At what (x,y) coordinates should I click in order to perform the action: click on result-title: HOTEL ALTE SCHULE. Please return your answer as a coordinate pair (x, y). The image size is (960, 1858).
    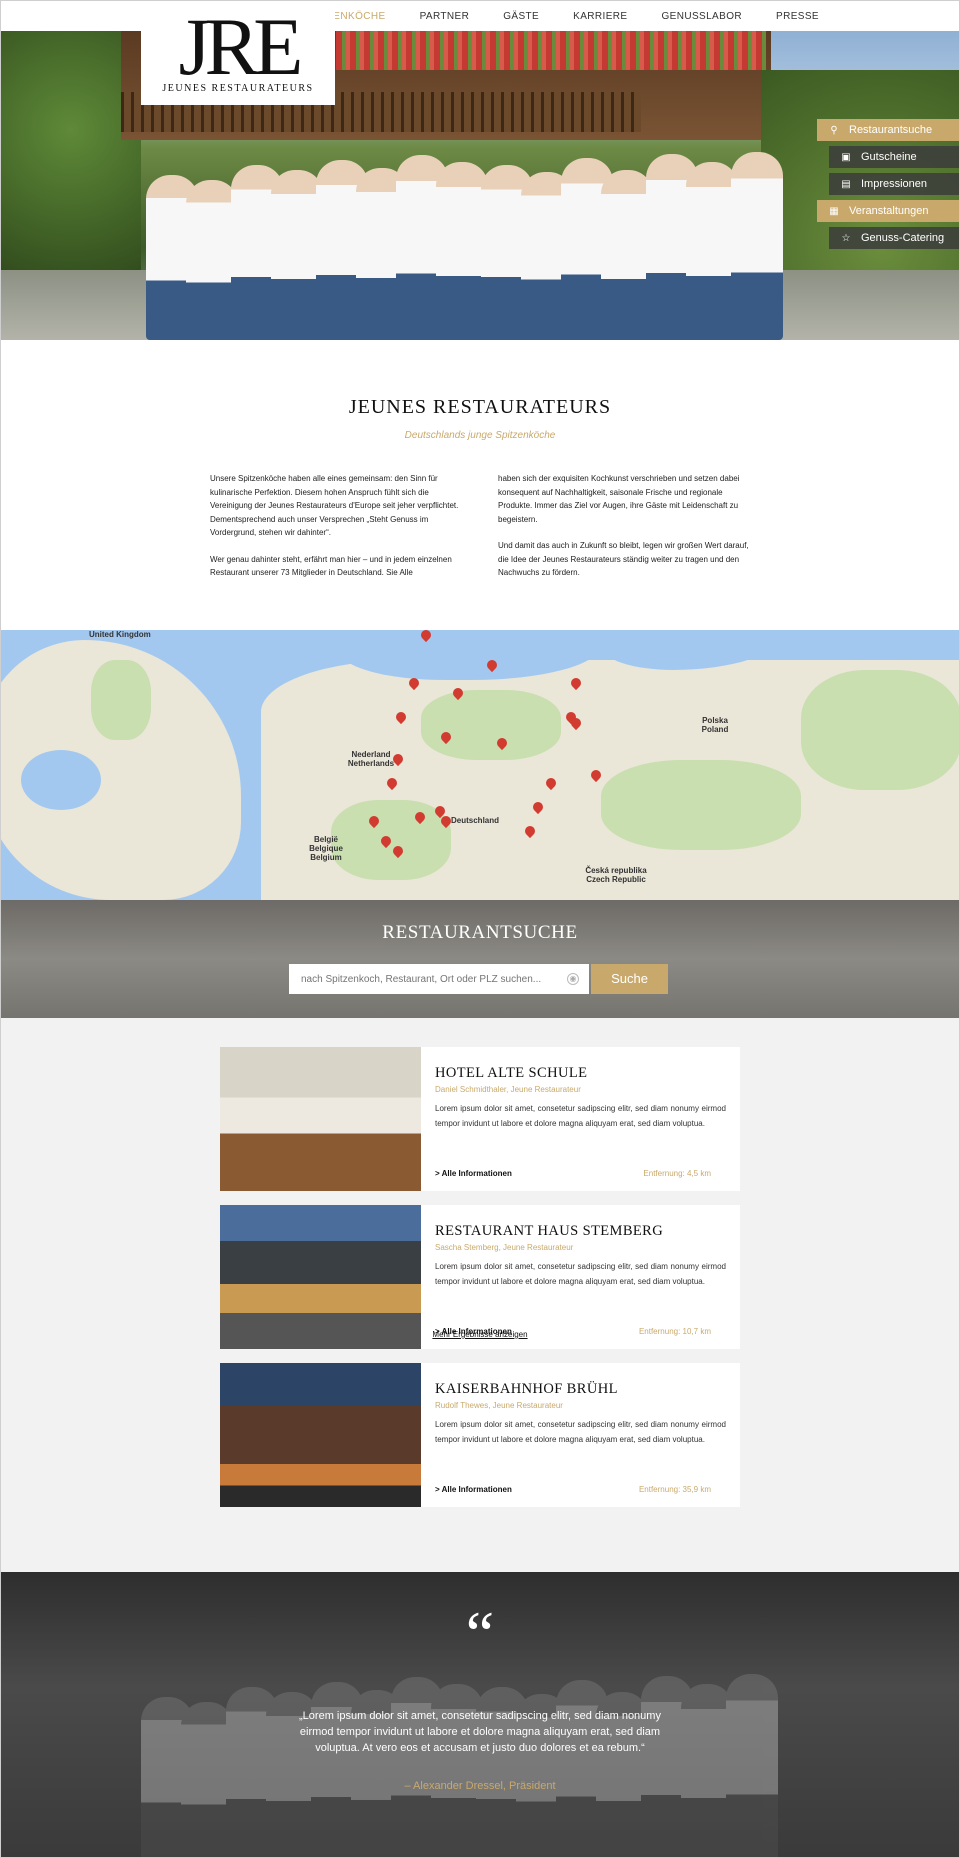
    Looking at the image, I should click on (511, 1073).